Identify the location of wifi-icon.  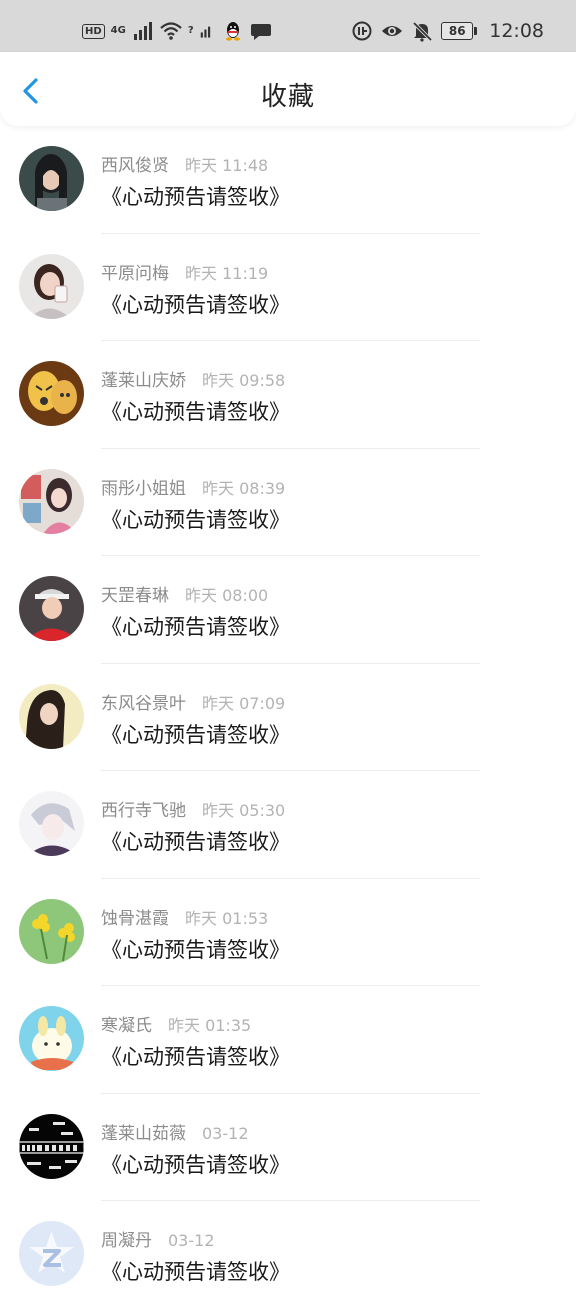
(171, 31).